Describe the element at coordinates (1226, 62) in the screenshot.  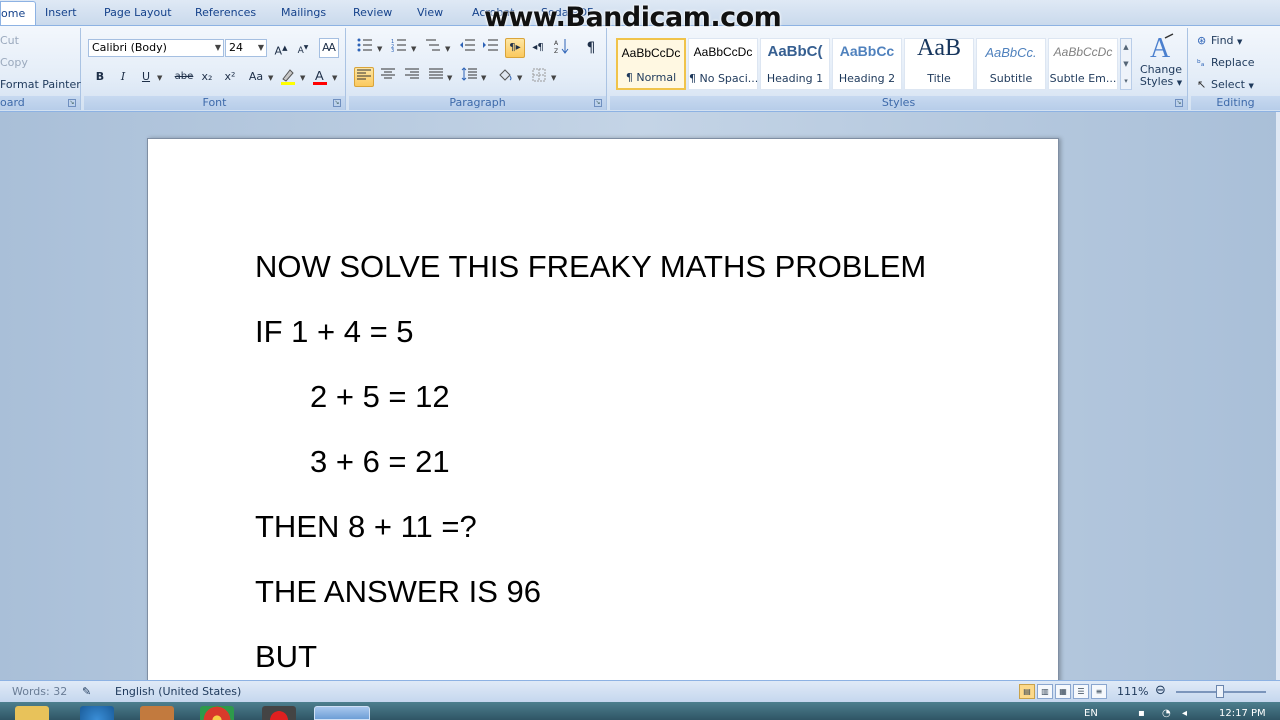
I see `replace-button: ᵇₐ Replace` at that location.